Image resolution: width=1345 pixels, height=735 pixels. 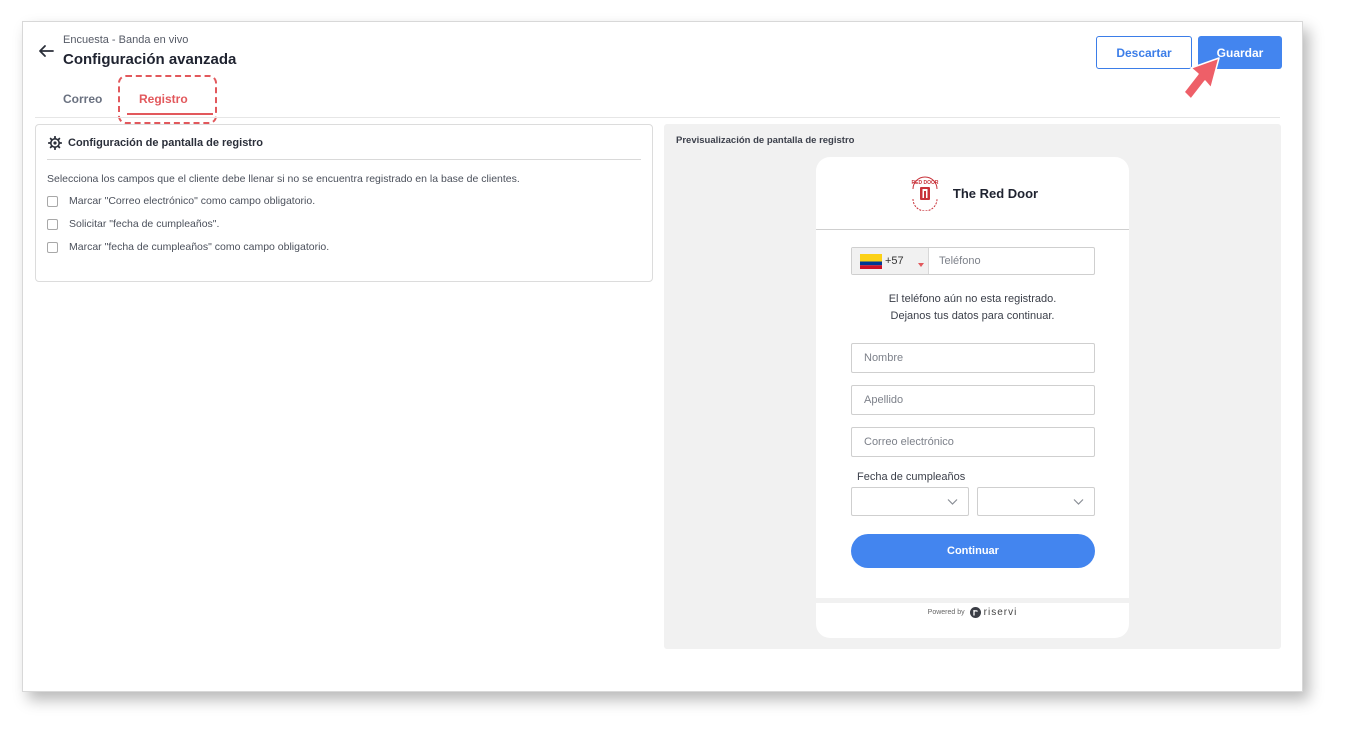 What do you see at coordinates (972, 600) in the screenshot?
I see `footer-strip` at bounding box center [972, 600].